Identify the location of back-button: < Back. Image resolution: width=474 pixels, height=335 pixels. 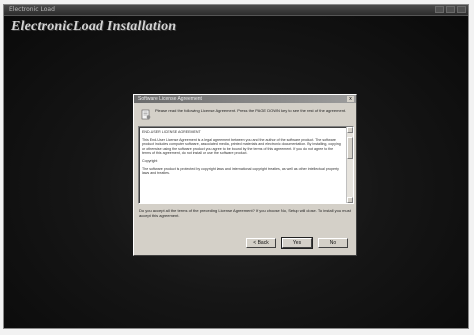
(261, 243).